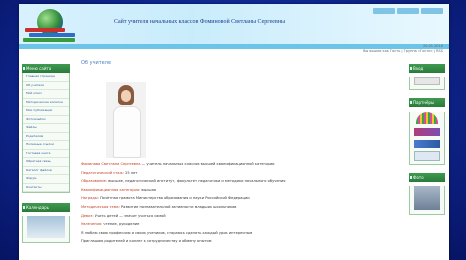  What do you see at coordinates (46, 207) in the screenshot?
I see `calendar-block-title: Календарь` at bounding box center [46, 207].